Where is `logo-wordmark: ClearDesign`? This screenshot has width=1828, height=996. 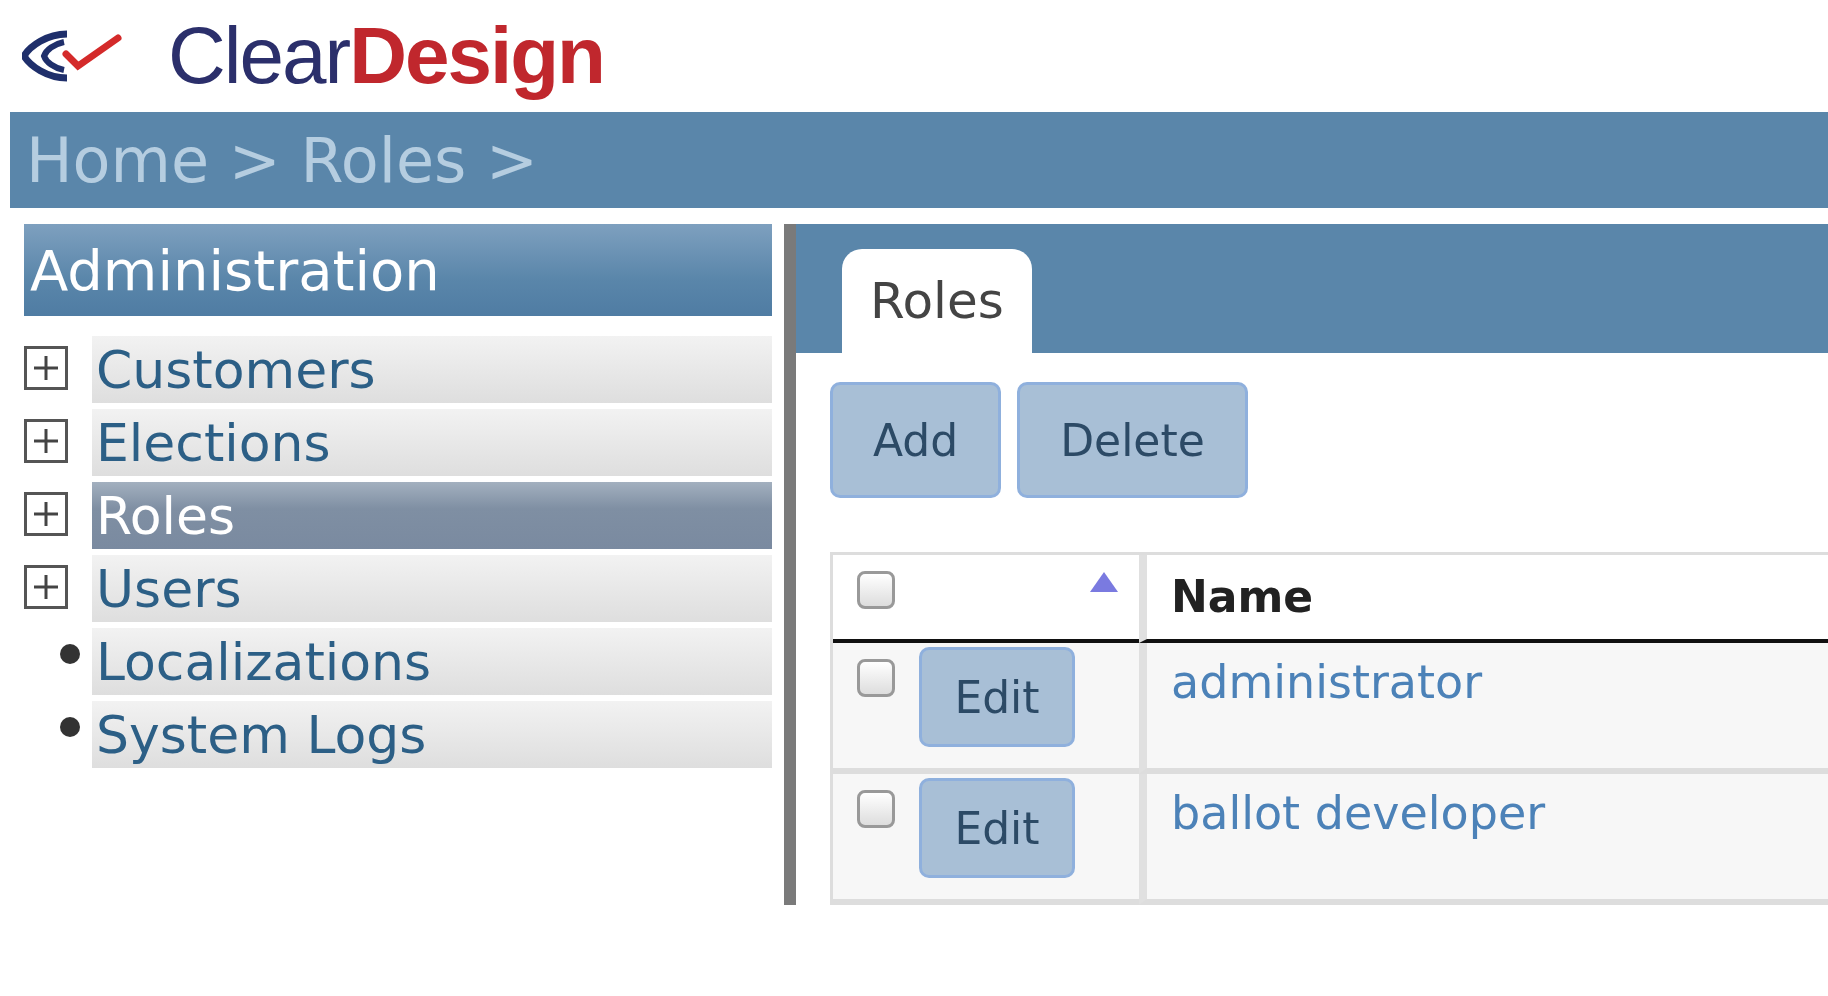
logo-wordmark: ClearDesign is located at coordinates (386, 56).